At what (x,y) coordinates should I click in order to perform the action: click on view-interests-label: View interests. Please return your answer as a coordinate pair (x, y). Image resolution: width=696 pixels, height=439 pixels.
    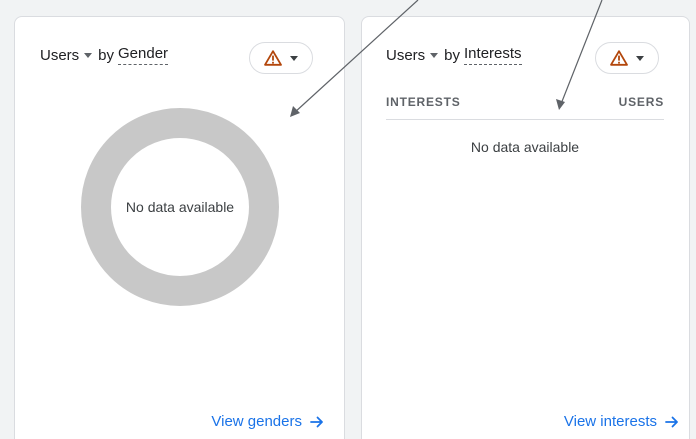
    Looking at the image, I should click on (610, 421).